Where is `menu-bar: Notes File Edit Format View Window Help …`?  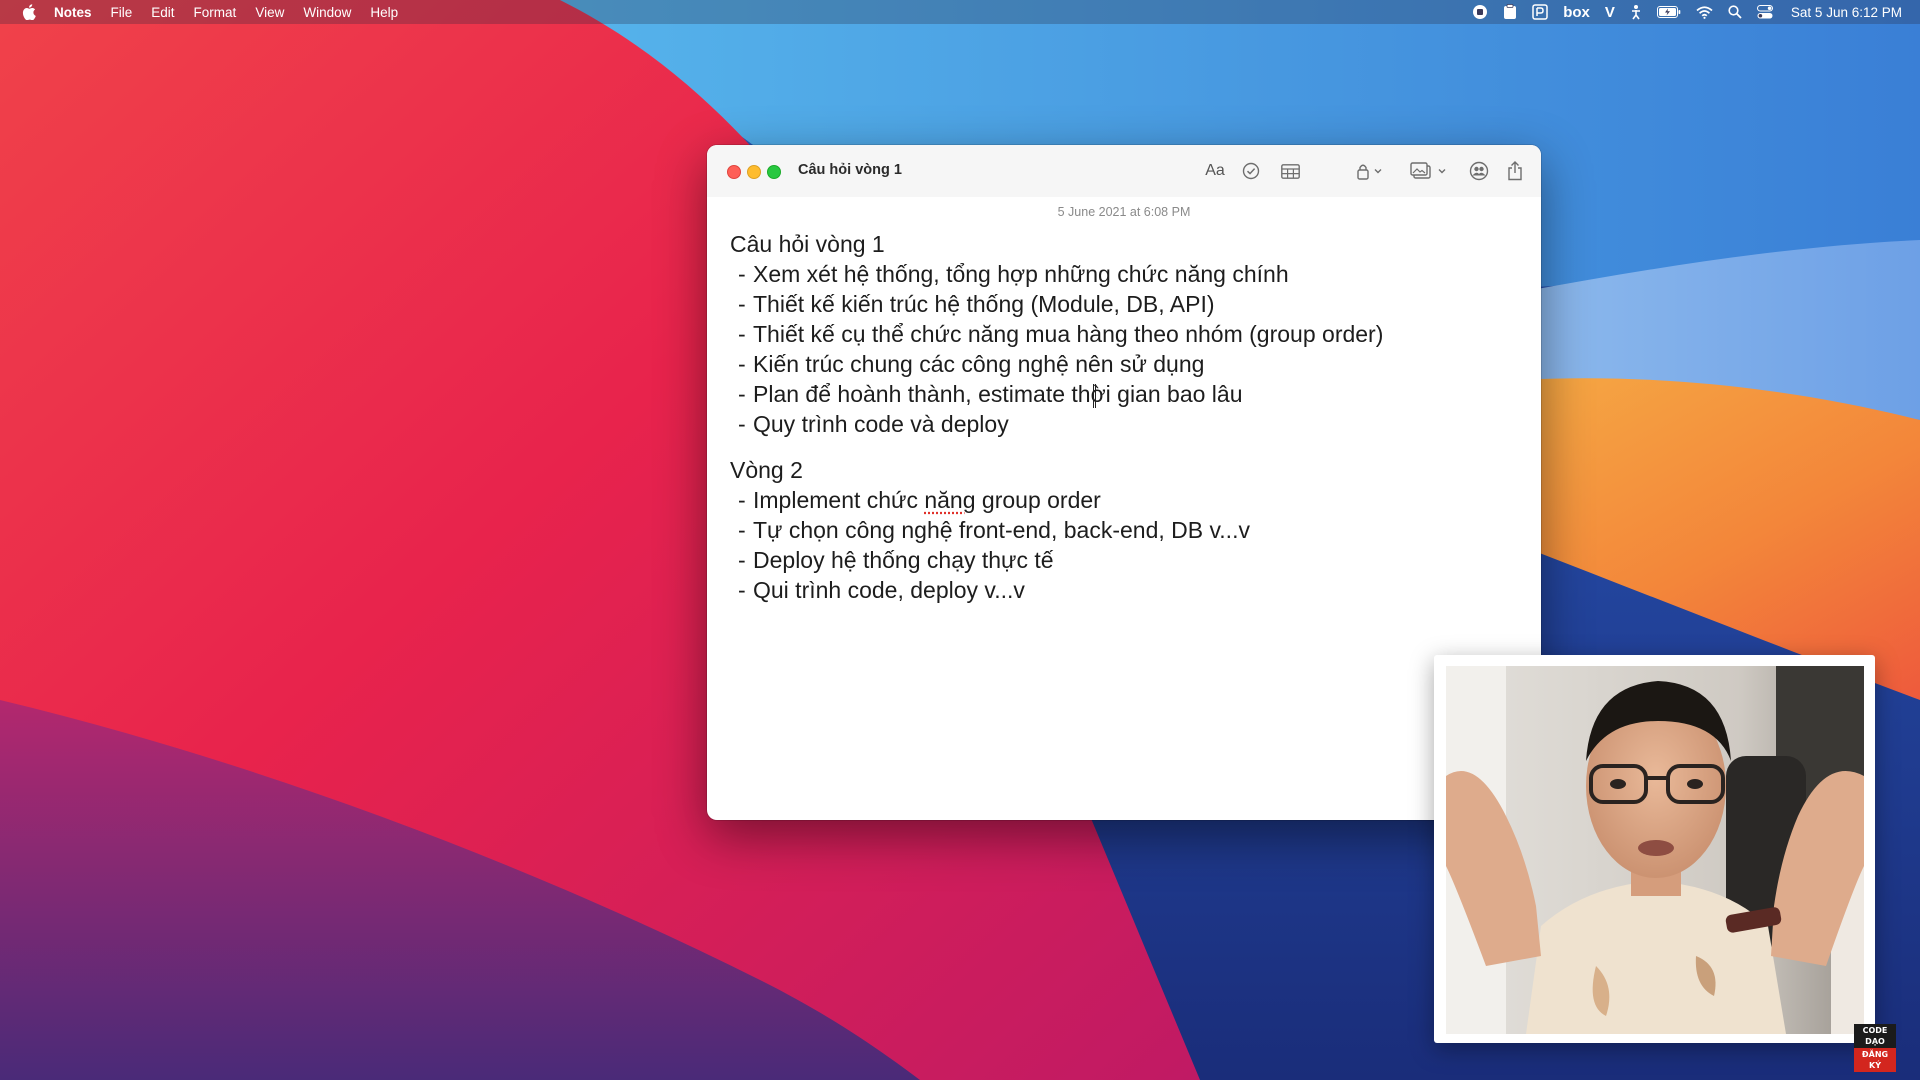 menu-bar: Notes File Edit Format View Window Help … is located at coordinates (960, 12).